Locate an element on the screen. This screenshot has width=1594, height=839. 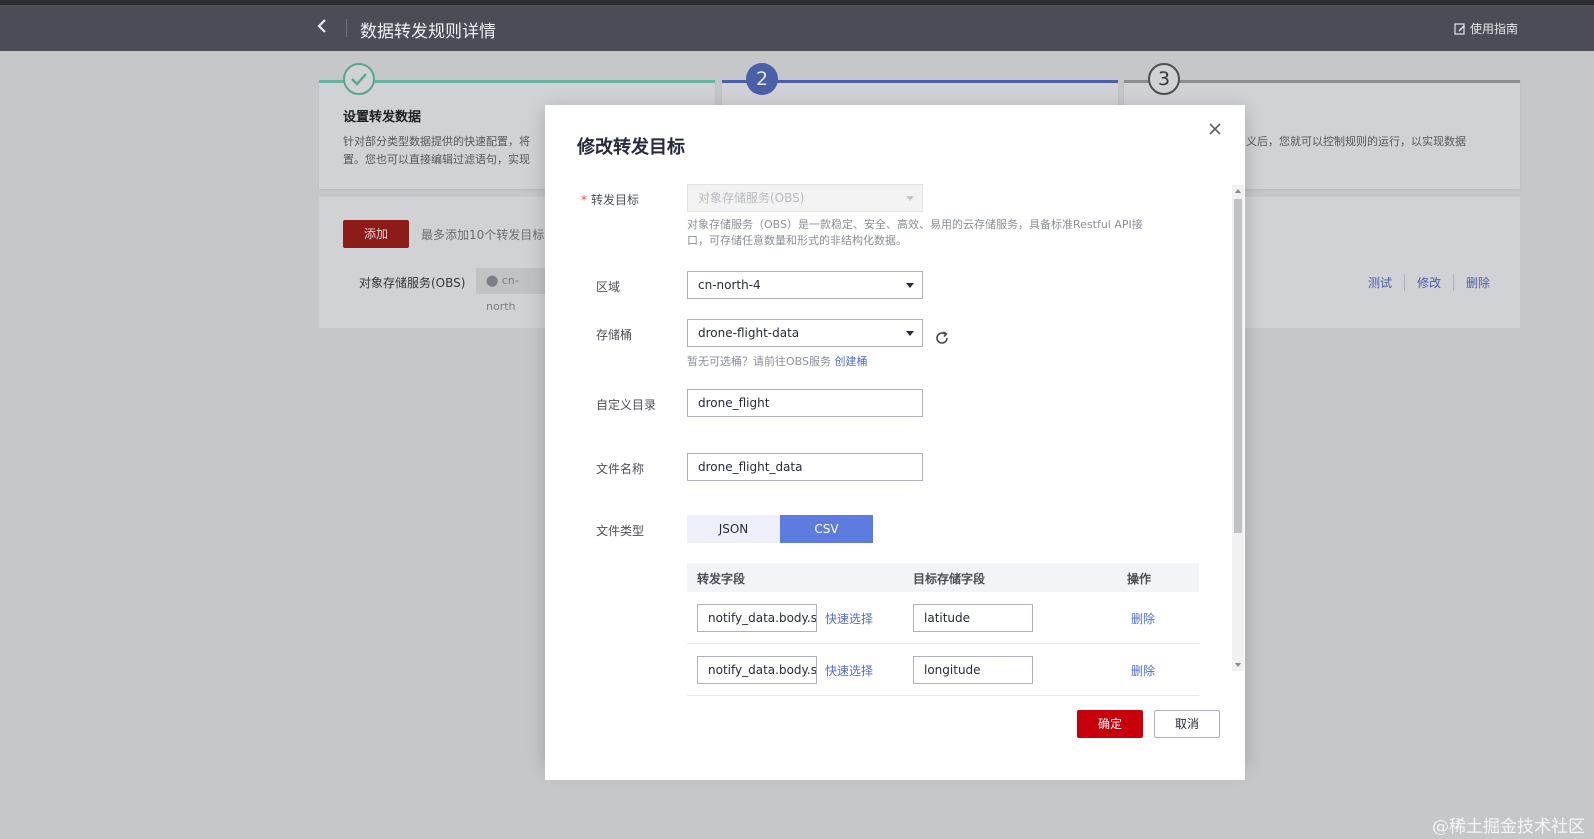
close-icon is located at coordinates (1215, 129).